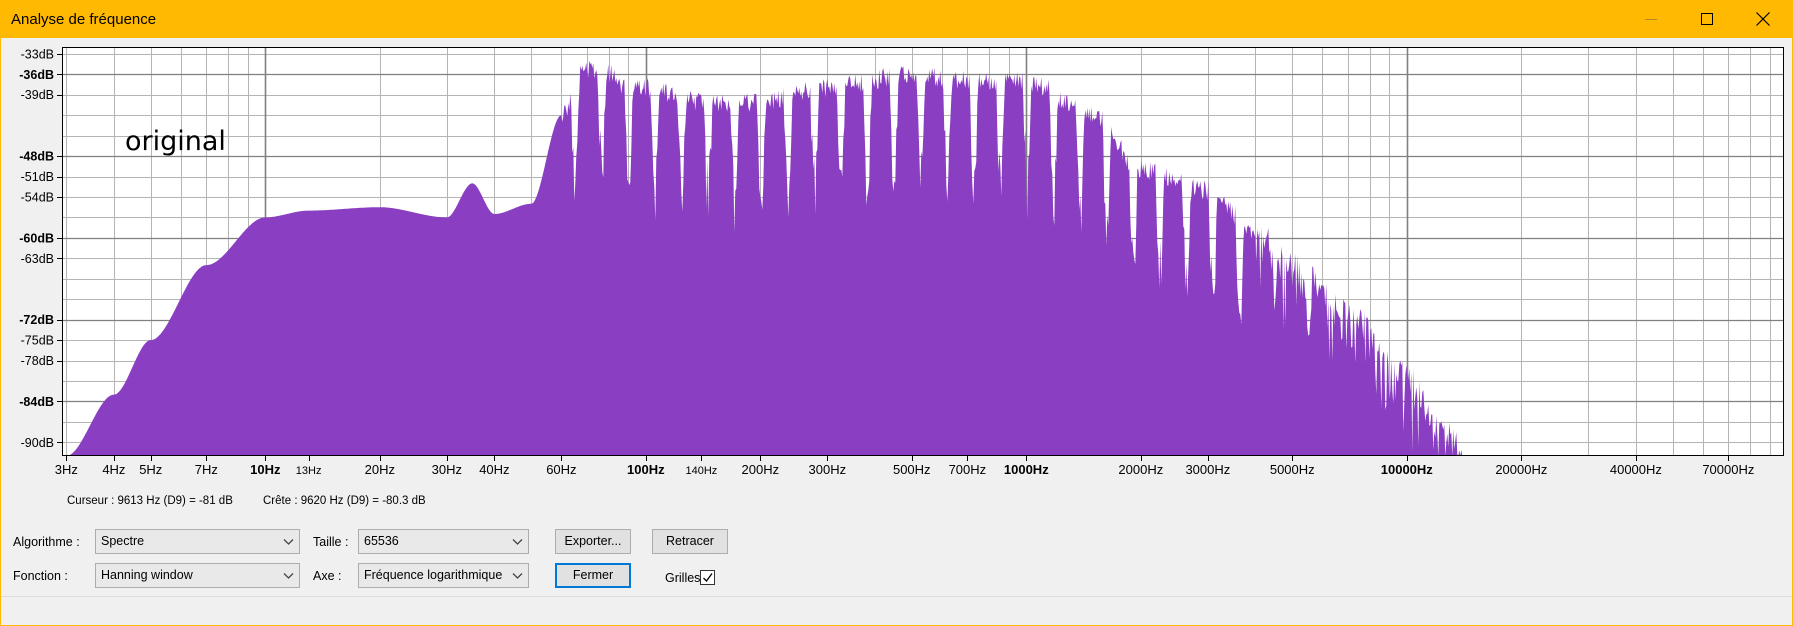 The image size is (1793, 626). Describe the element at coordinates (912, 469) in the screenshot. I see `x-tick-label: 500Hz` at that location.